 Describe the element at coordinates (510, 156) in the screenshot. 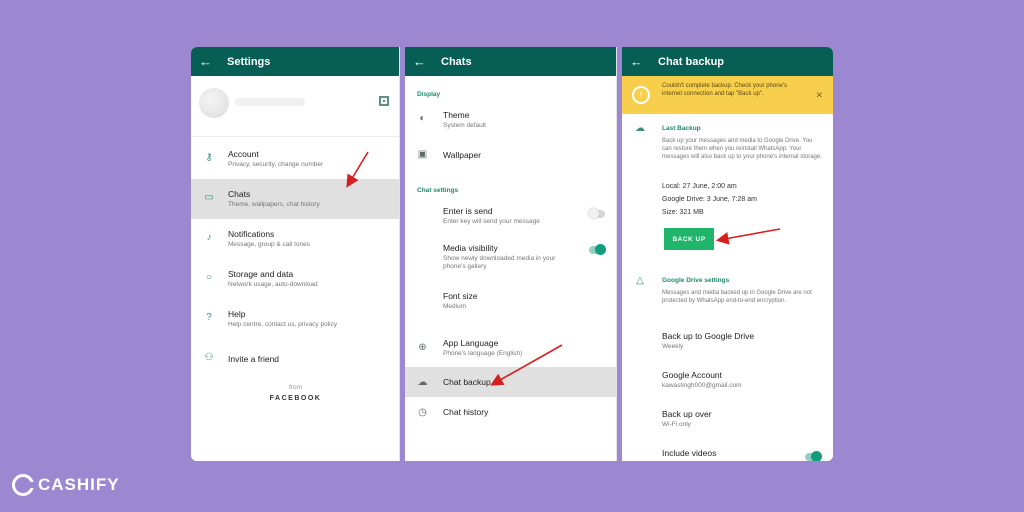

I see `wallpaper-setting: ▣ Wallpaper` at that location.